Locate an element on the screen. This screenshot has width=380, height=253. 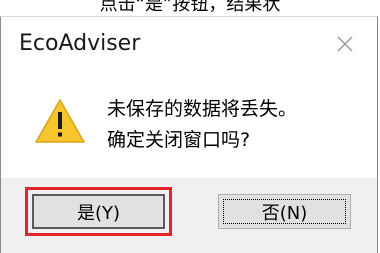
close-icon is located at coordinates (345, 44).